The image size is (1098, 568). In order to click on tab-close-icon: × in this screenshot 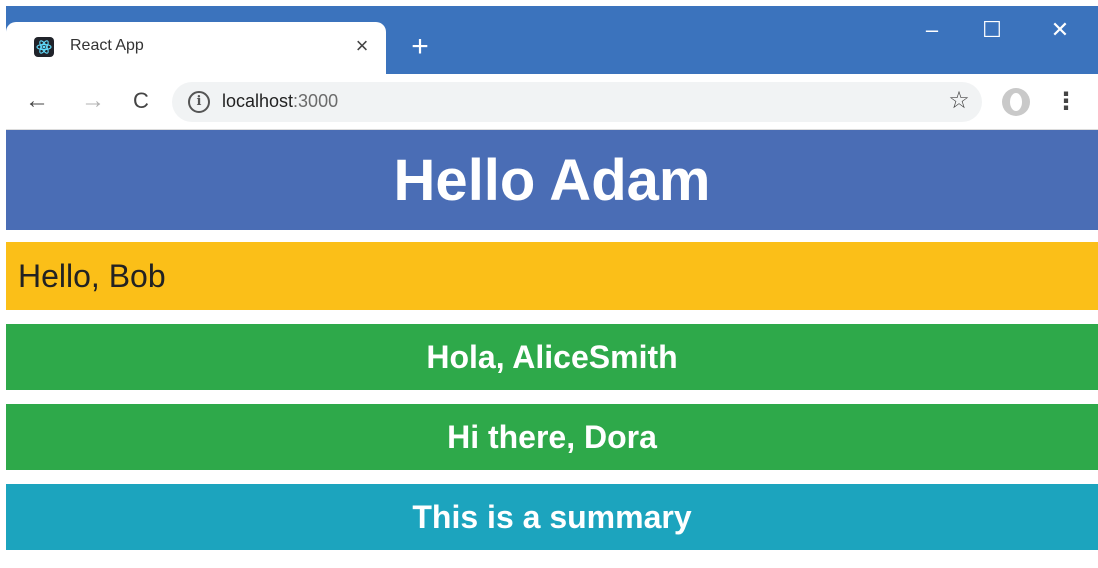, I will do `click(362, 46)`.